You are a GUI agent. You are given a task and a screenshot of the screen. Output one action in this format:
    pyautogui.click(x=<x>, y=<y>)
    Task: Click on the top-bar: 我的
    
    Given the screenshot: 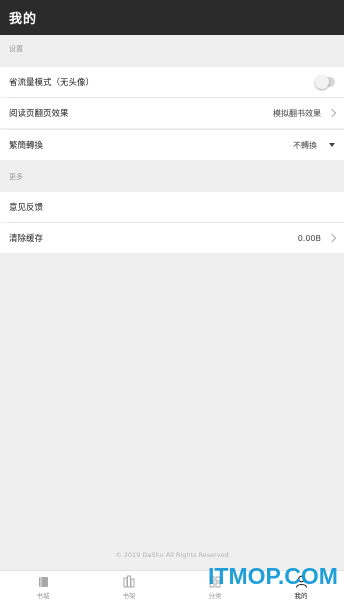 What is the action you would take?
    pyautogui.click(x=172, y=17)
    